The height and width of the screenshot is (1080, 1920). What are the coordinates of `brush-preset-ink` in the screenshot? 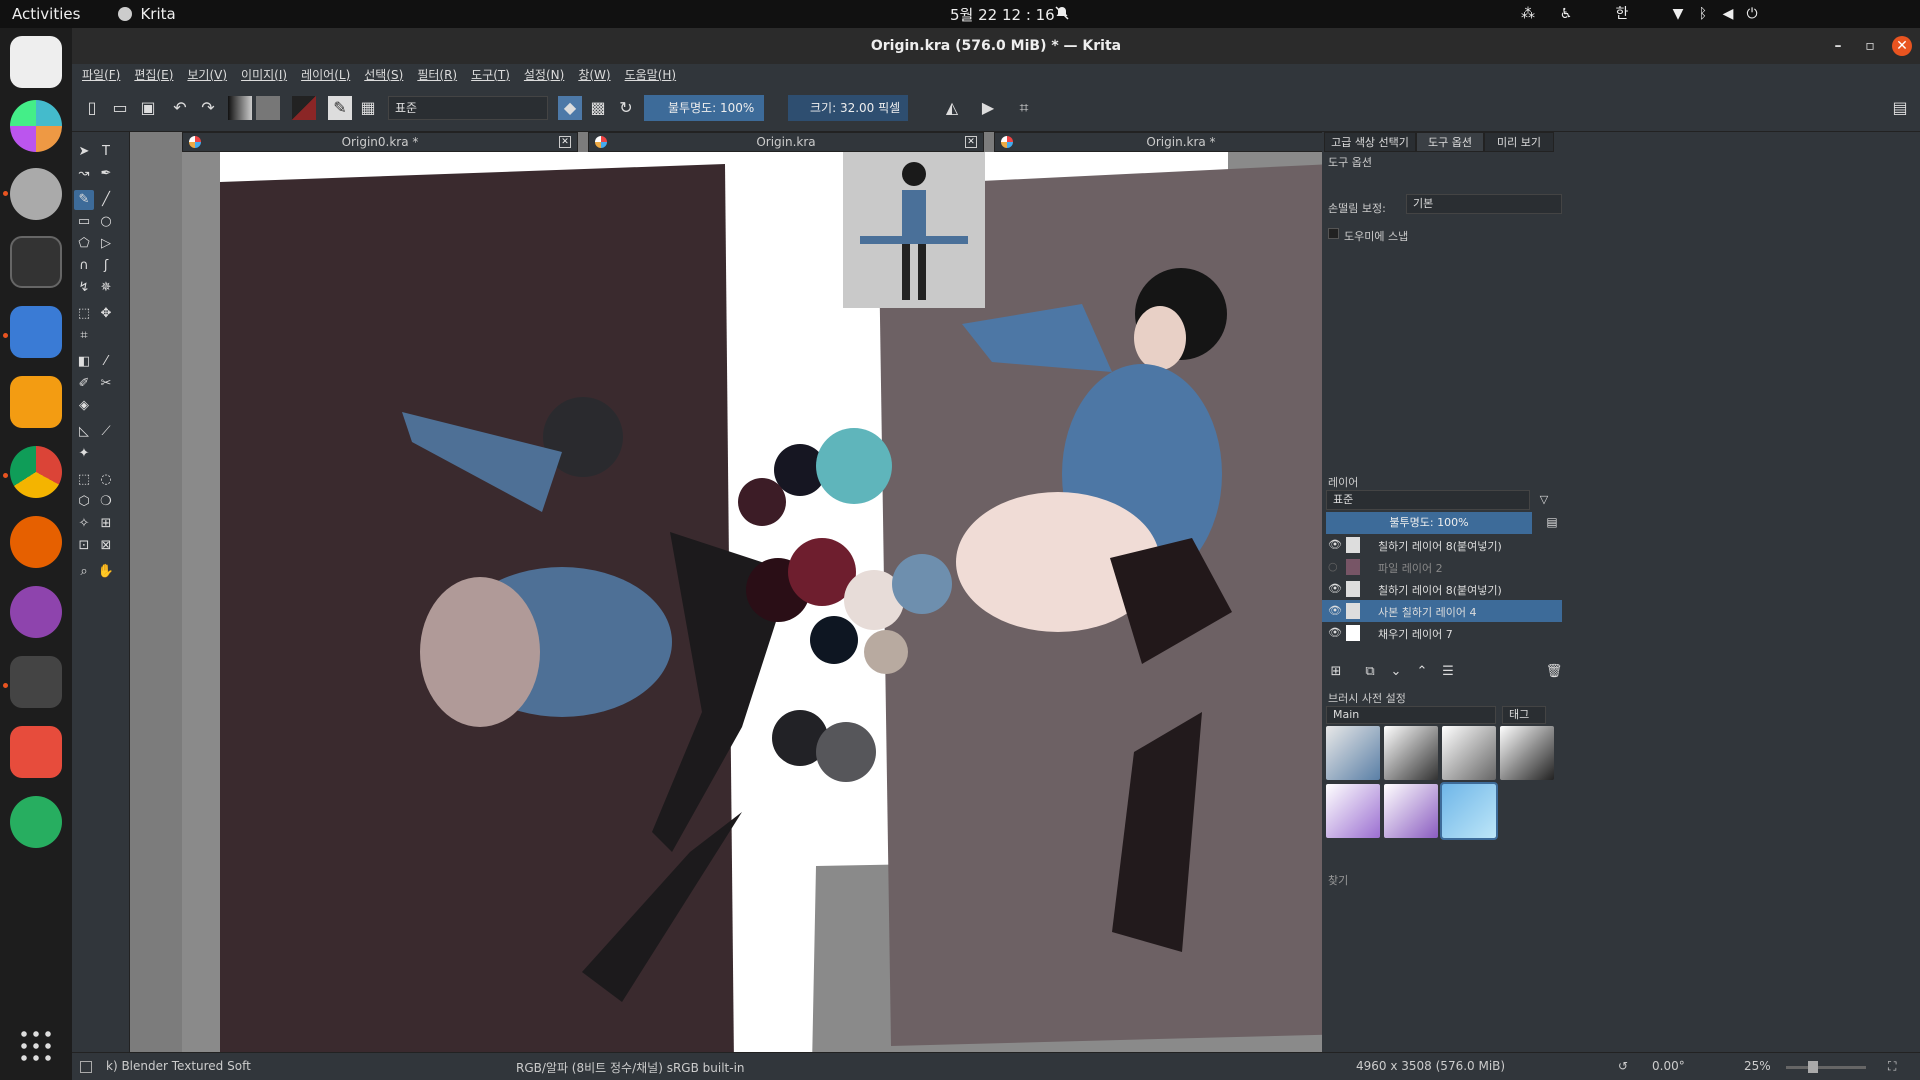 It's located at (1411, 753).